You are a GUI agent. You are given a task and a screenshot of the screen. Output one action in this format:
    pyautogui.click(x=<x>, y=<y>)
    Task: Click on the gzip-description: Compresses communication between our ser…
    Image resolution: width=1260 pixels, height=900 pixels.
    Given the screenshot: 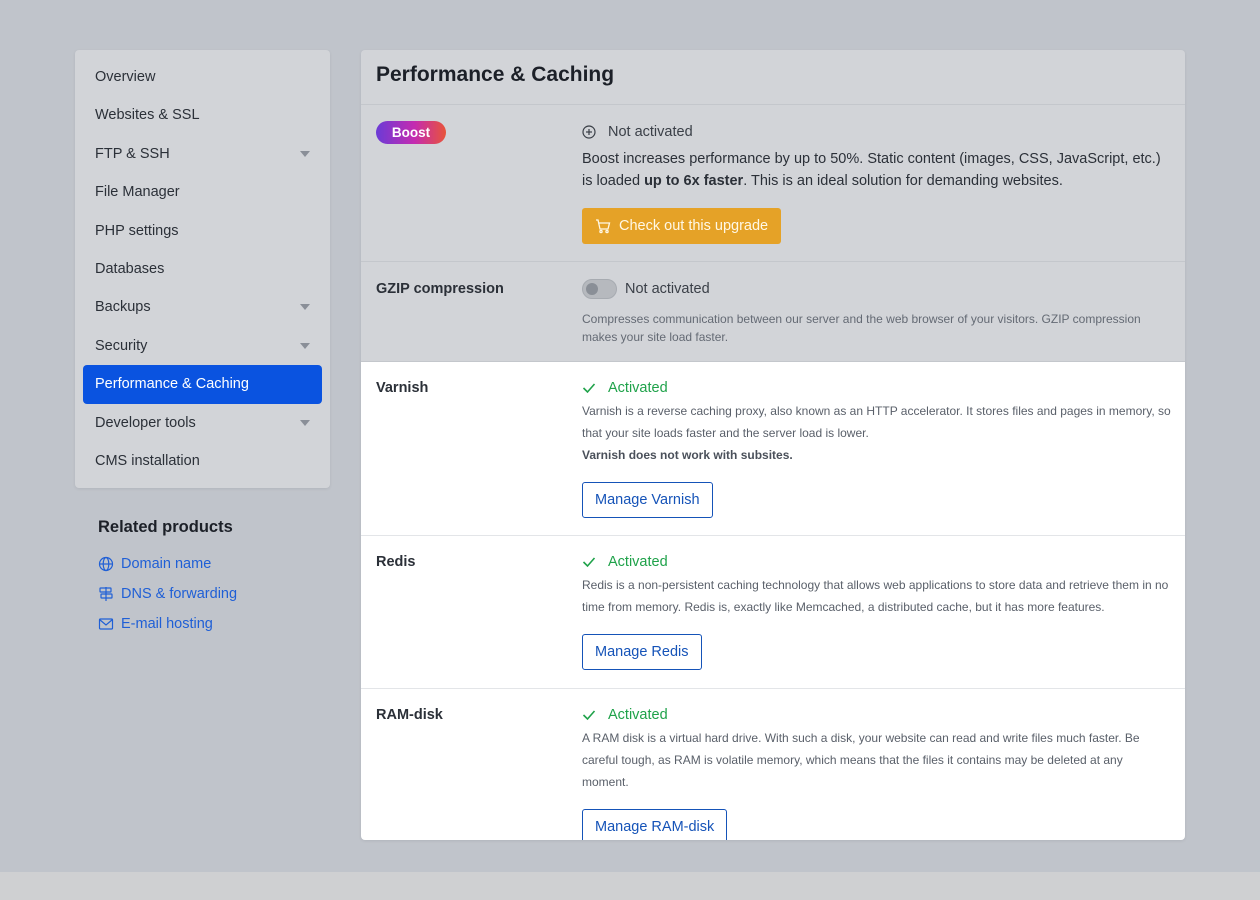 What is the action you would take?
    pyautogui.click(x=861, y=328)
    